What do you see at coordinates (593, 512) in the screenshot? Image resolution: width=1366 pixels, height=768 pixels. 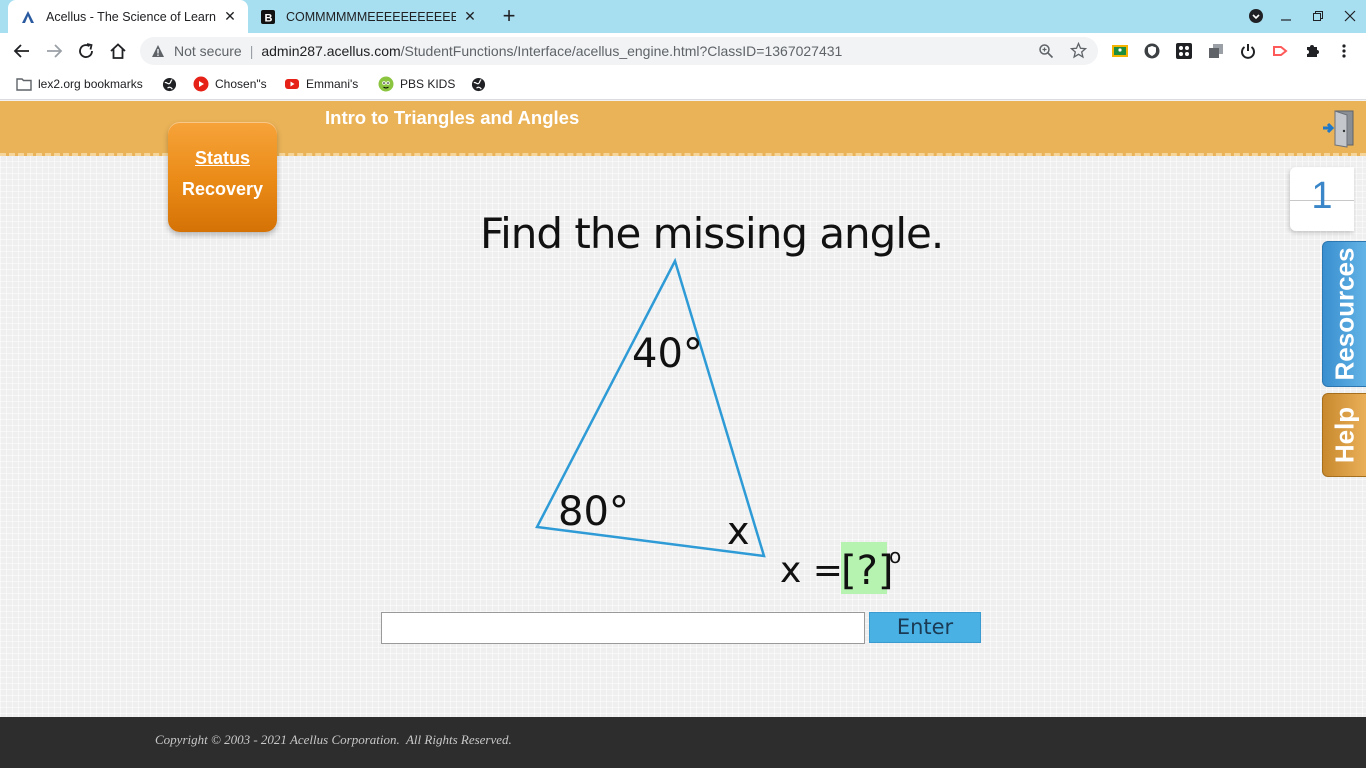 I see `angle-left-label: 80°` at bounding box center [593, 512].